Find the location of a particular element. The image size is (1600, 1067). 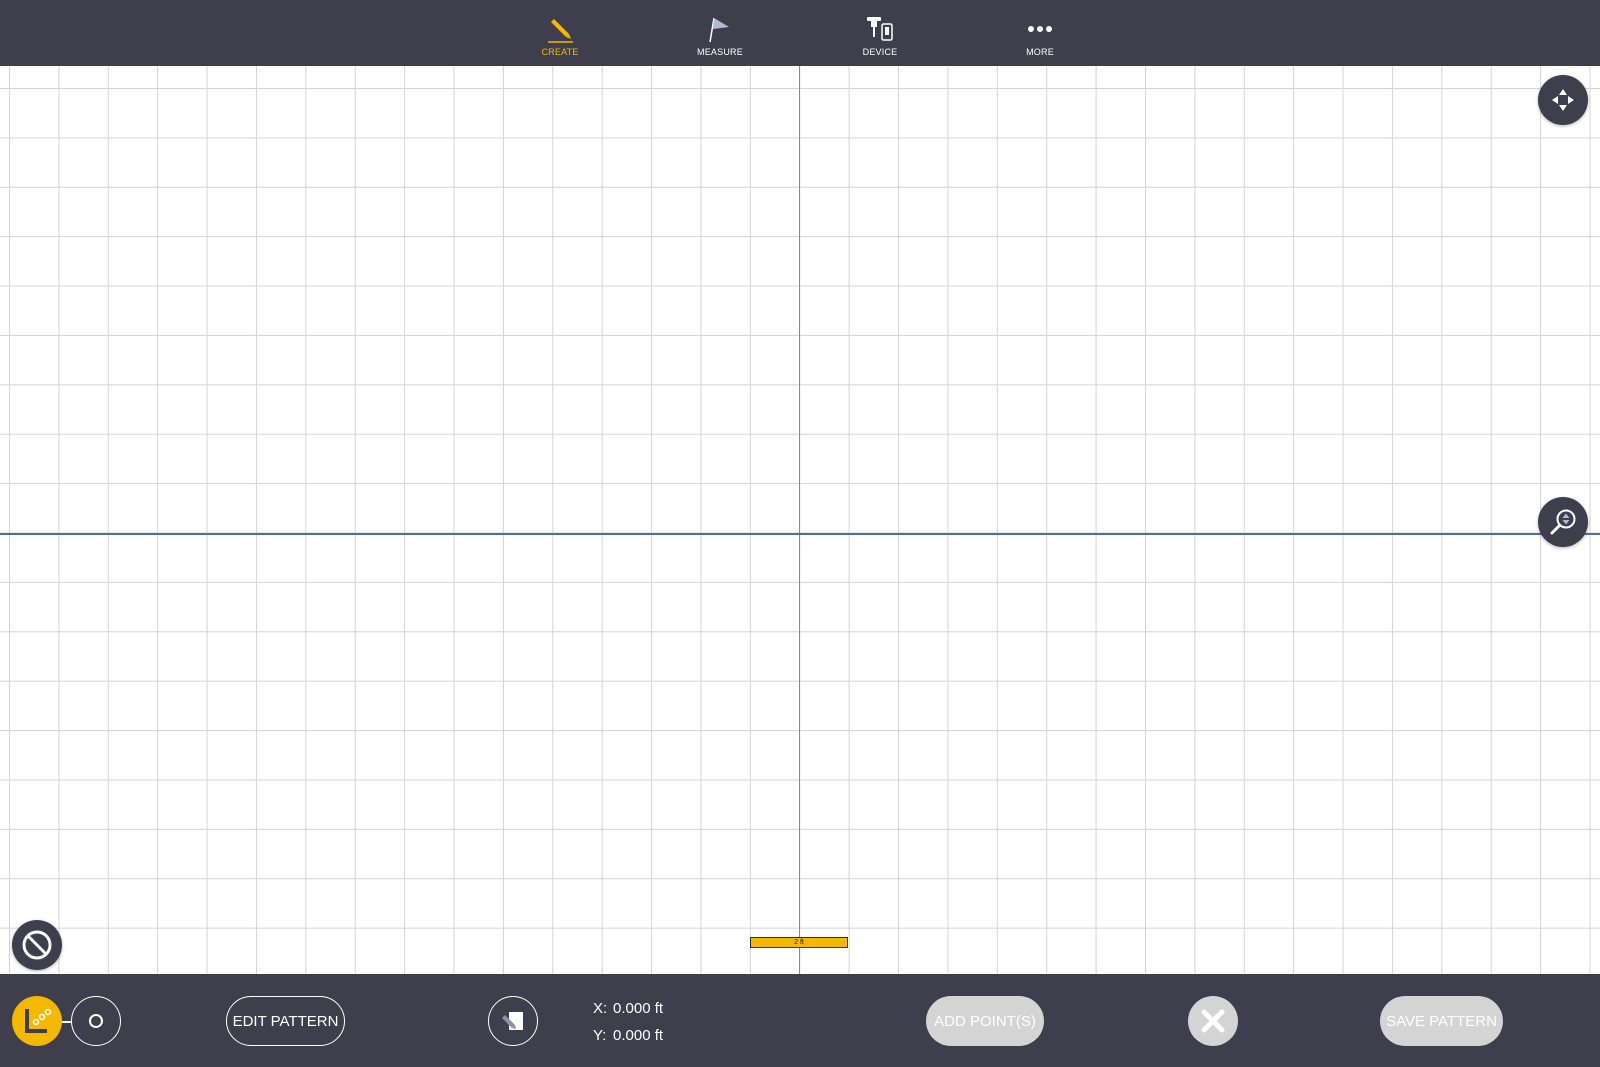

x-label: X: is located at coordinates (600, 1008).